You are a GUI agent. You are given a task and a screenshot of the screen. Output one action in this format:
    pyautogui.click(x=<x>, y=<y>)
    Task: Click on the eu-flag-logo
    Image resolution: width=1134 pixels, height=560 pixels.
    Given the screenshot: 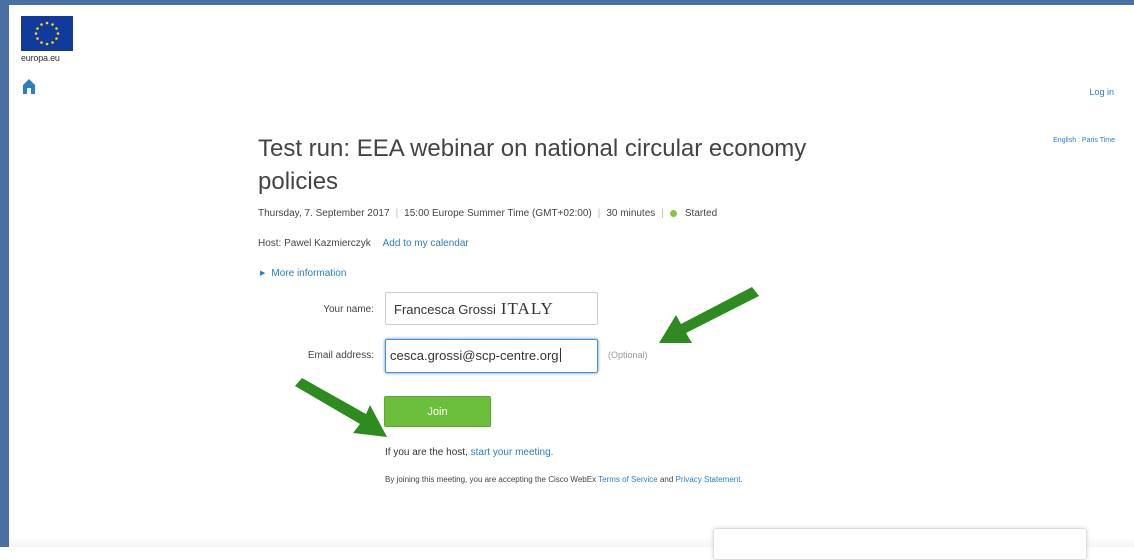 What is the action you would take?
    pyautogui.click(x=47, y=33)
    